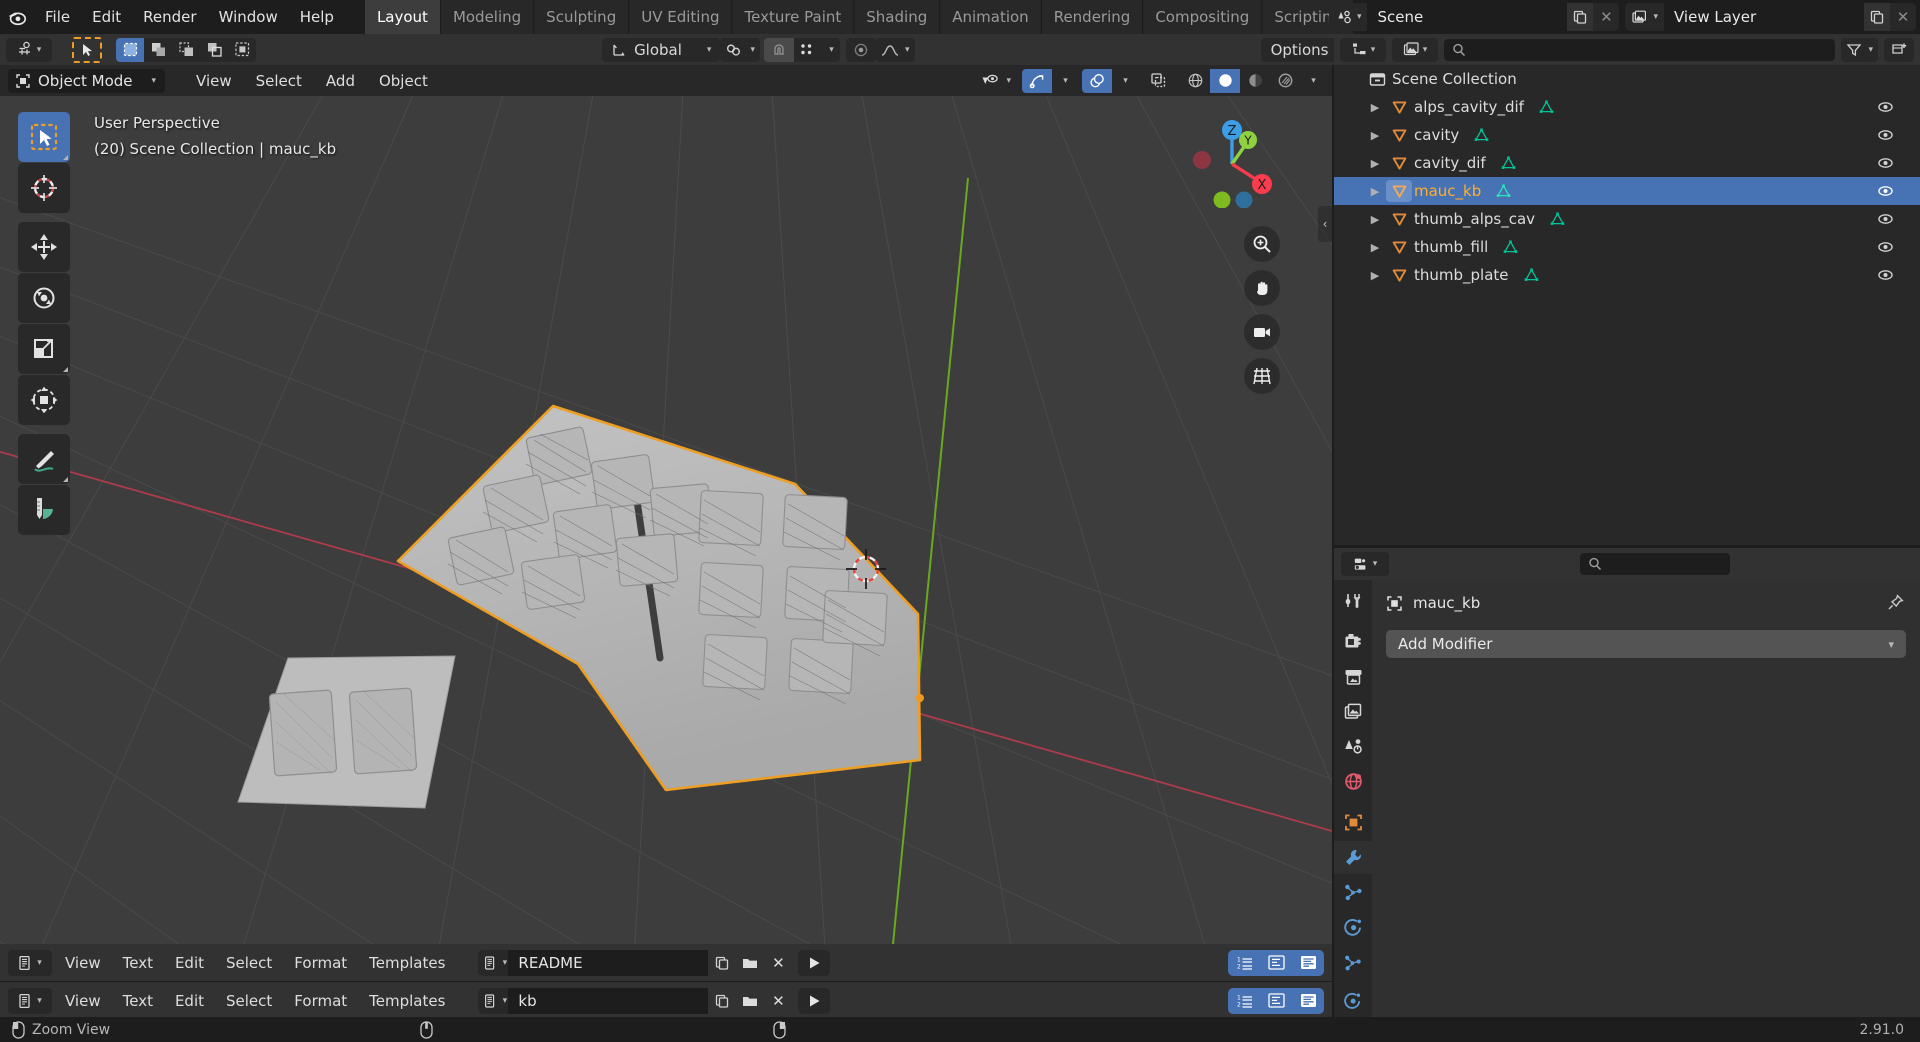  Describe the element at coordinates (1037, 80) in the screenshot. I see `gizmo-icon` at that location.